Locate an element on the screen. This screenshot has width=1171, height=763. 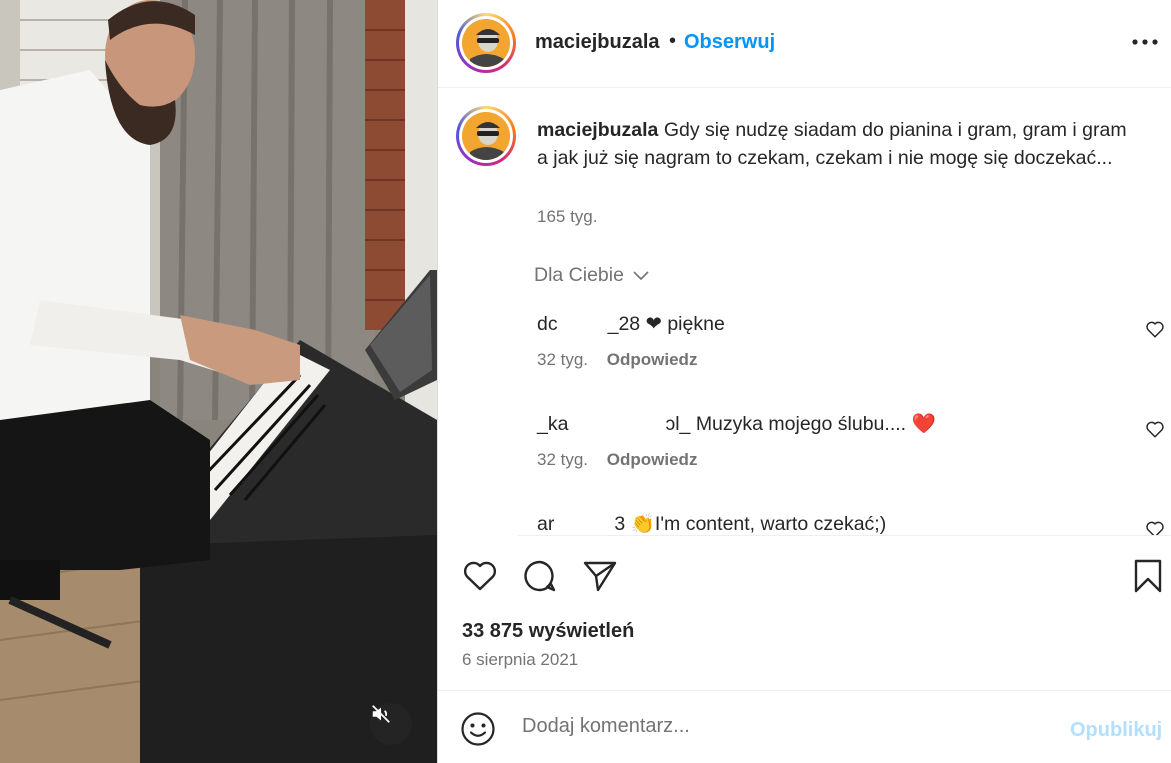
add-comment-input is located at coordinates (782, 726).